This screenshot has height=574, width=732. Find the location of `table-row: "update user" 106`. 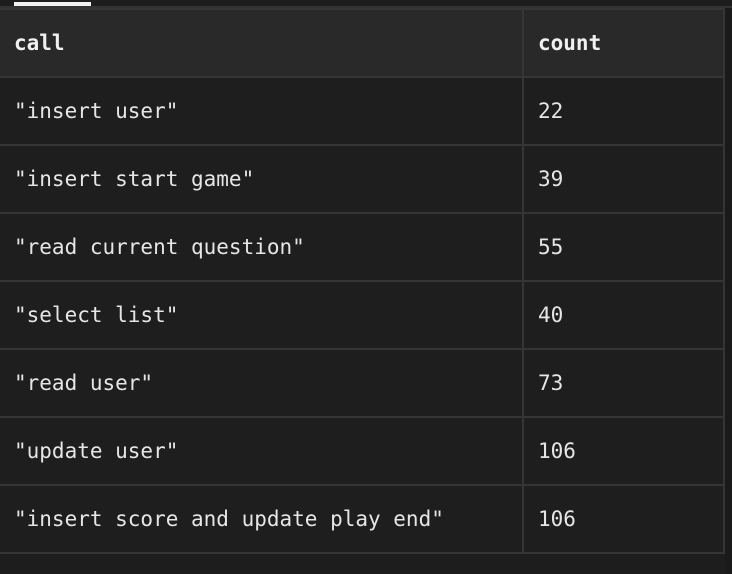

table-row: "update user" 106 is located at coordinates (362, 451).